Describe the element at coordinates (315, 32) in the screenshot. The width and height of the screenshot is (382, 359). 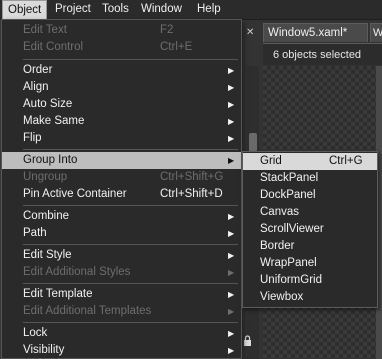
I see `document-tab: Window5.xaml*` at that location.